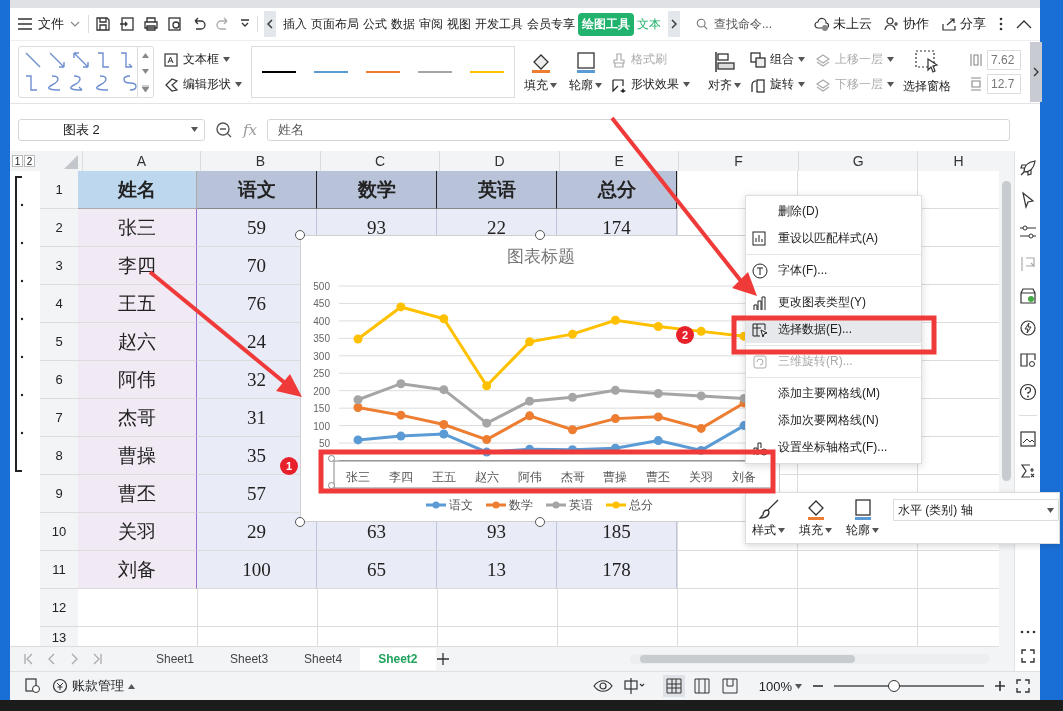  Describe the element at coordinates (257, 532) in the screenshot. I see `table-cell: 29` at that location.